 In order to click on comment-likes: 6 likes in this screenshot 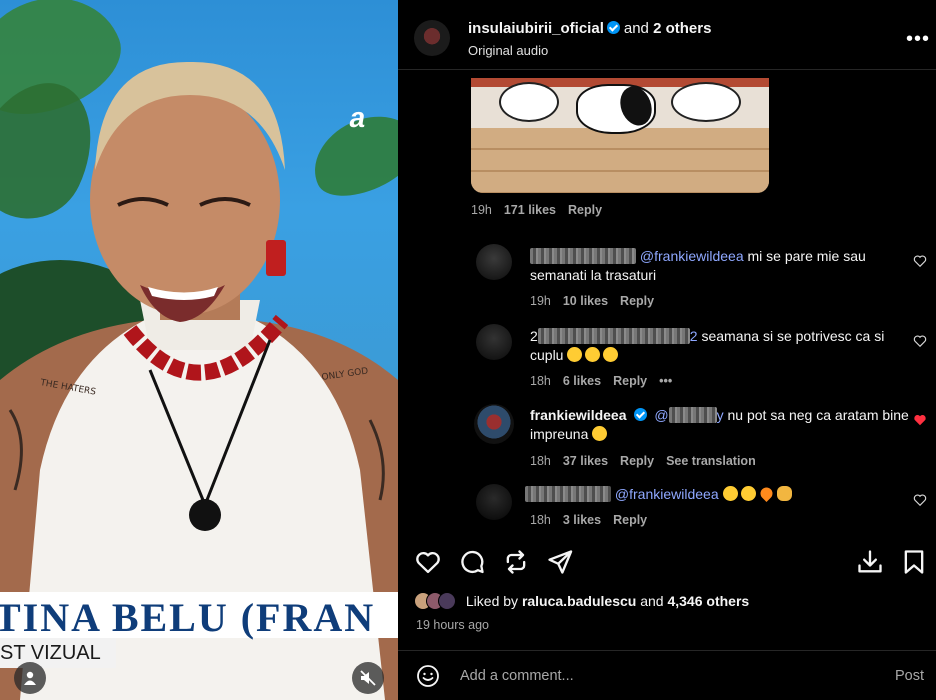, I will do `click(582, 381)`.